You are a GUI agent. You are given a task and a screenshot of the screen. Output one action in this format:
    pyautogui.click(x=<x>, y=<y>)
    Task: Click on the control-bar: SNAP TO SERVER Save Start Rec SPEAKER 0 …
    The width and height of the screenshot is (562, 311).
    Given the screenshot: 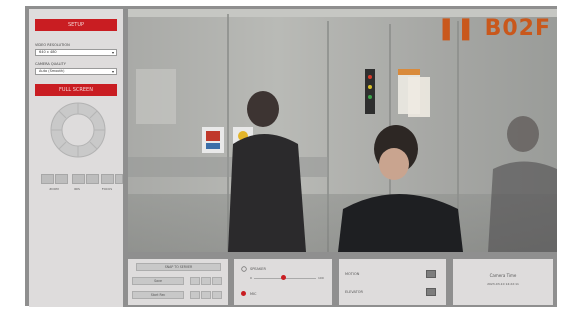 What is the action you would take?
    pyautogui.click(x=340, y=279)
    